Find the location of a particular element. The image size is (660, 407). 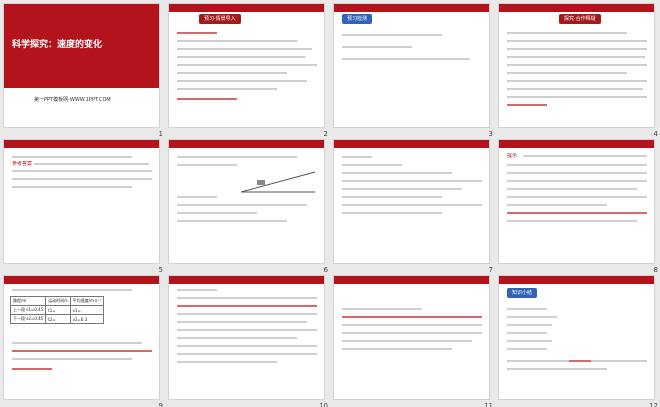

slide-number: 2 is located at coordinates (325, 134).